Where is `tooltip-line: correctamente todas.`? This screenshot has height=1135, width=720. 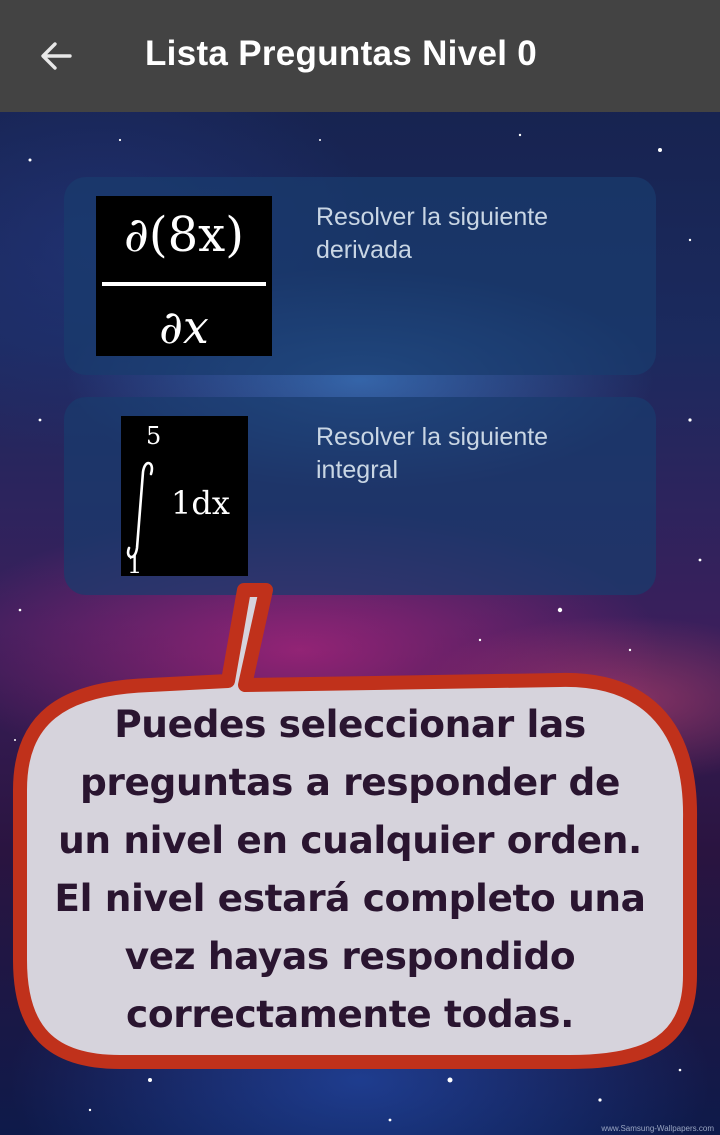 tooltip-line: correctamente todas. is located at coordinates (350, 1014).